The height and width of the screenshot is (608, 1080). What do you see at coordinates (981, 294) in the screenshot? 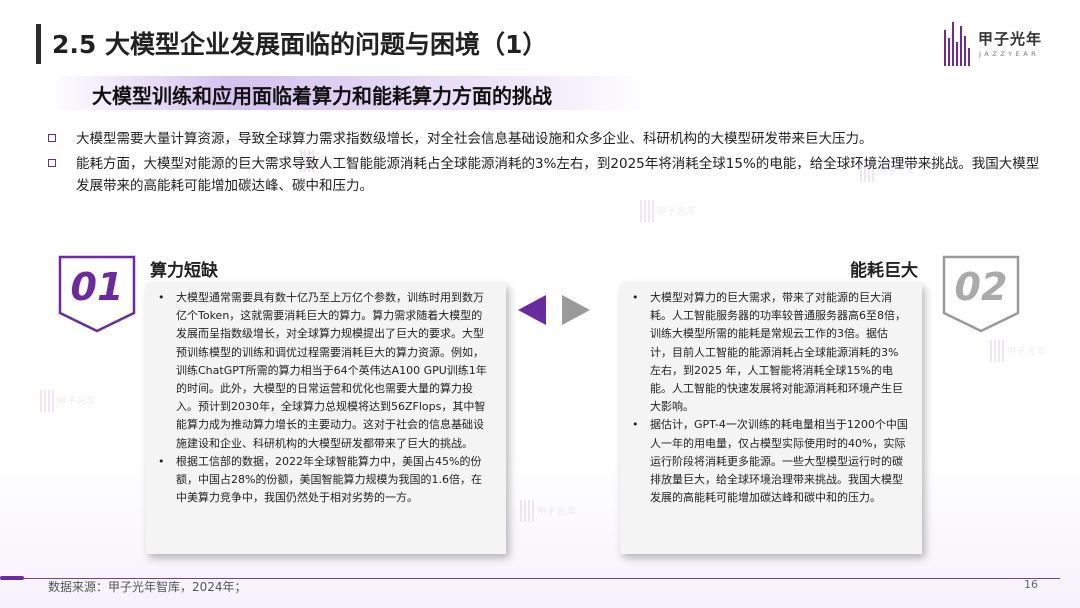
I see `section-number-badge-02: 02` at bounding box center [981, 294].